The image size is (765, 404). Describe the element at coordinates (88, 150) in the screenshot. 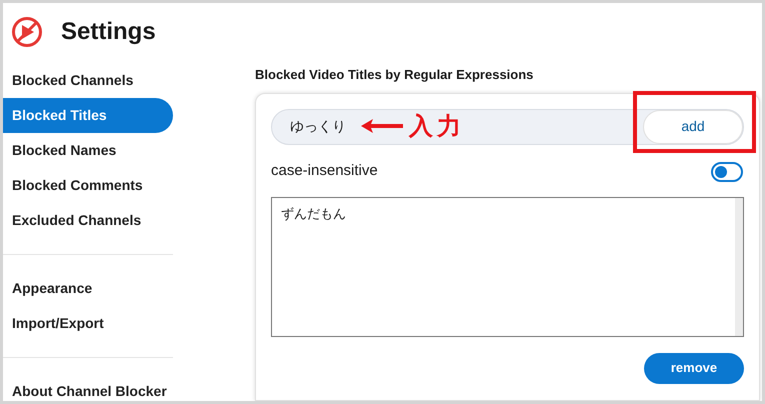

I see `sidebar-item: Blocked Names` at that location.